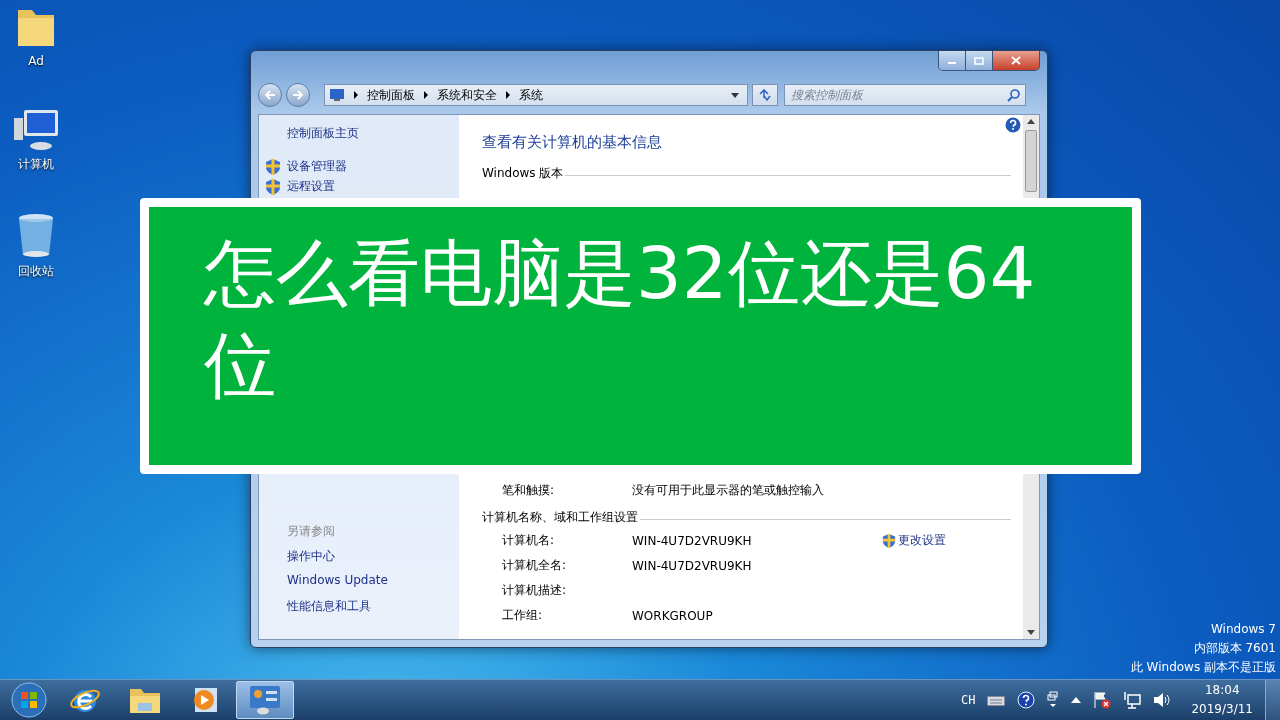  Describe the element at coordinates (1031, 161) in the screenshot. I see `scrollbar-thumb` at that location.